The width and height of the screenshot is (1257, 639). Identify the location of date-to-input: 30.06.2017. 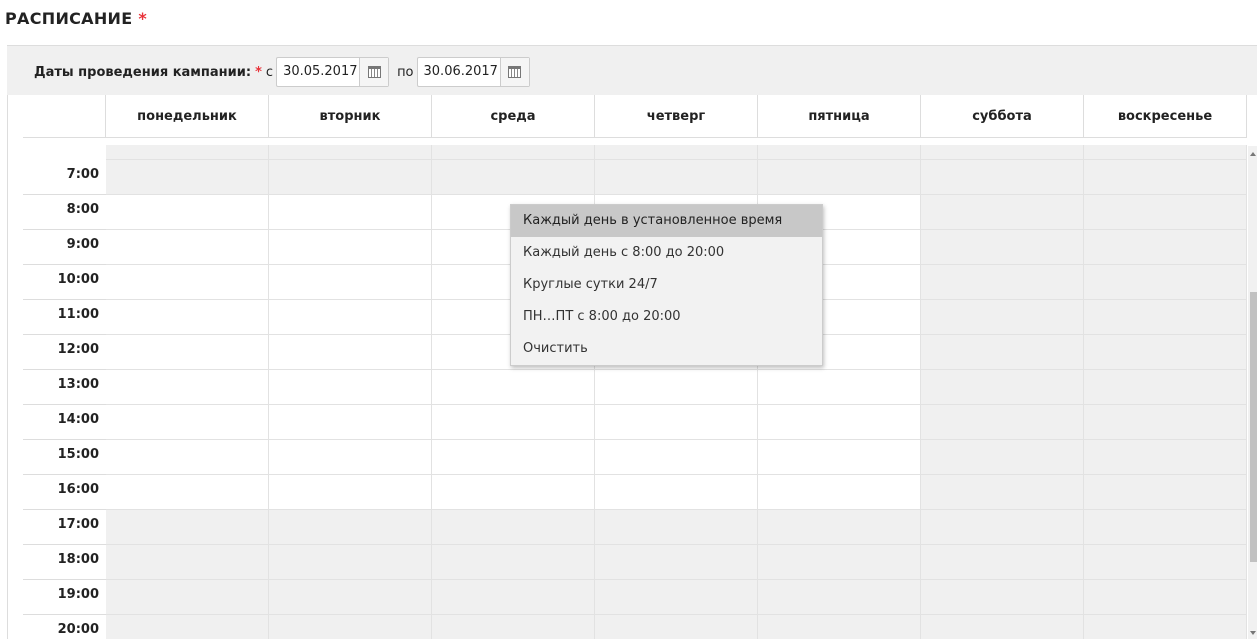
(459, 72).